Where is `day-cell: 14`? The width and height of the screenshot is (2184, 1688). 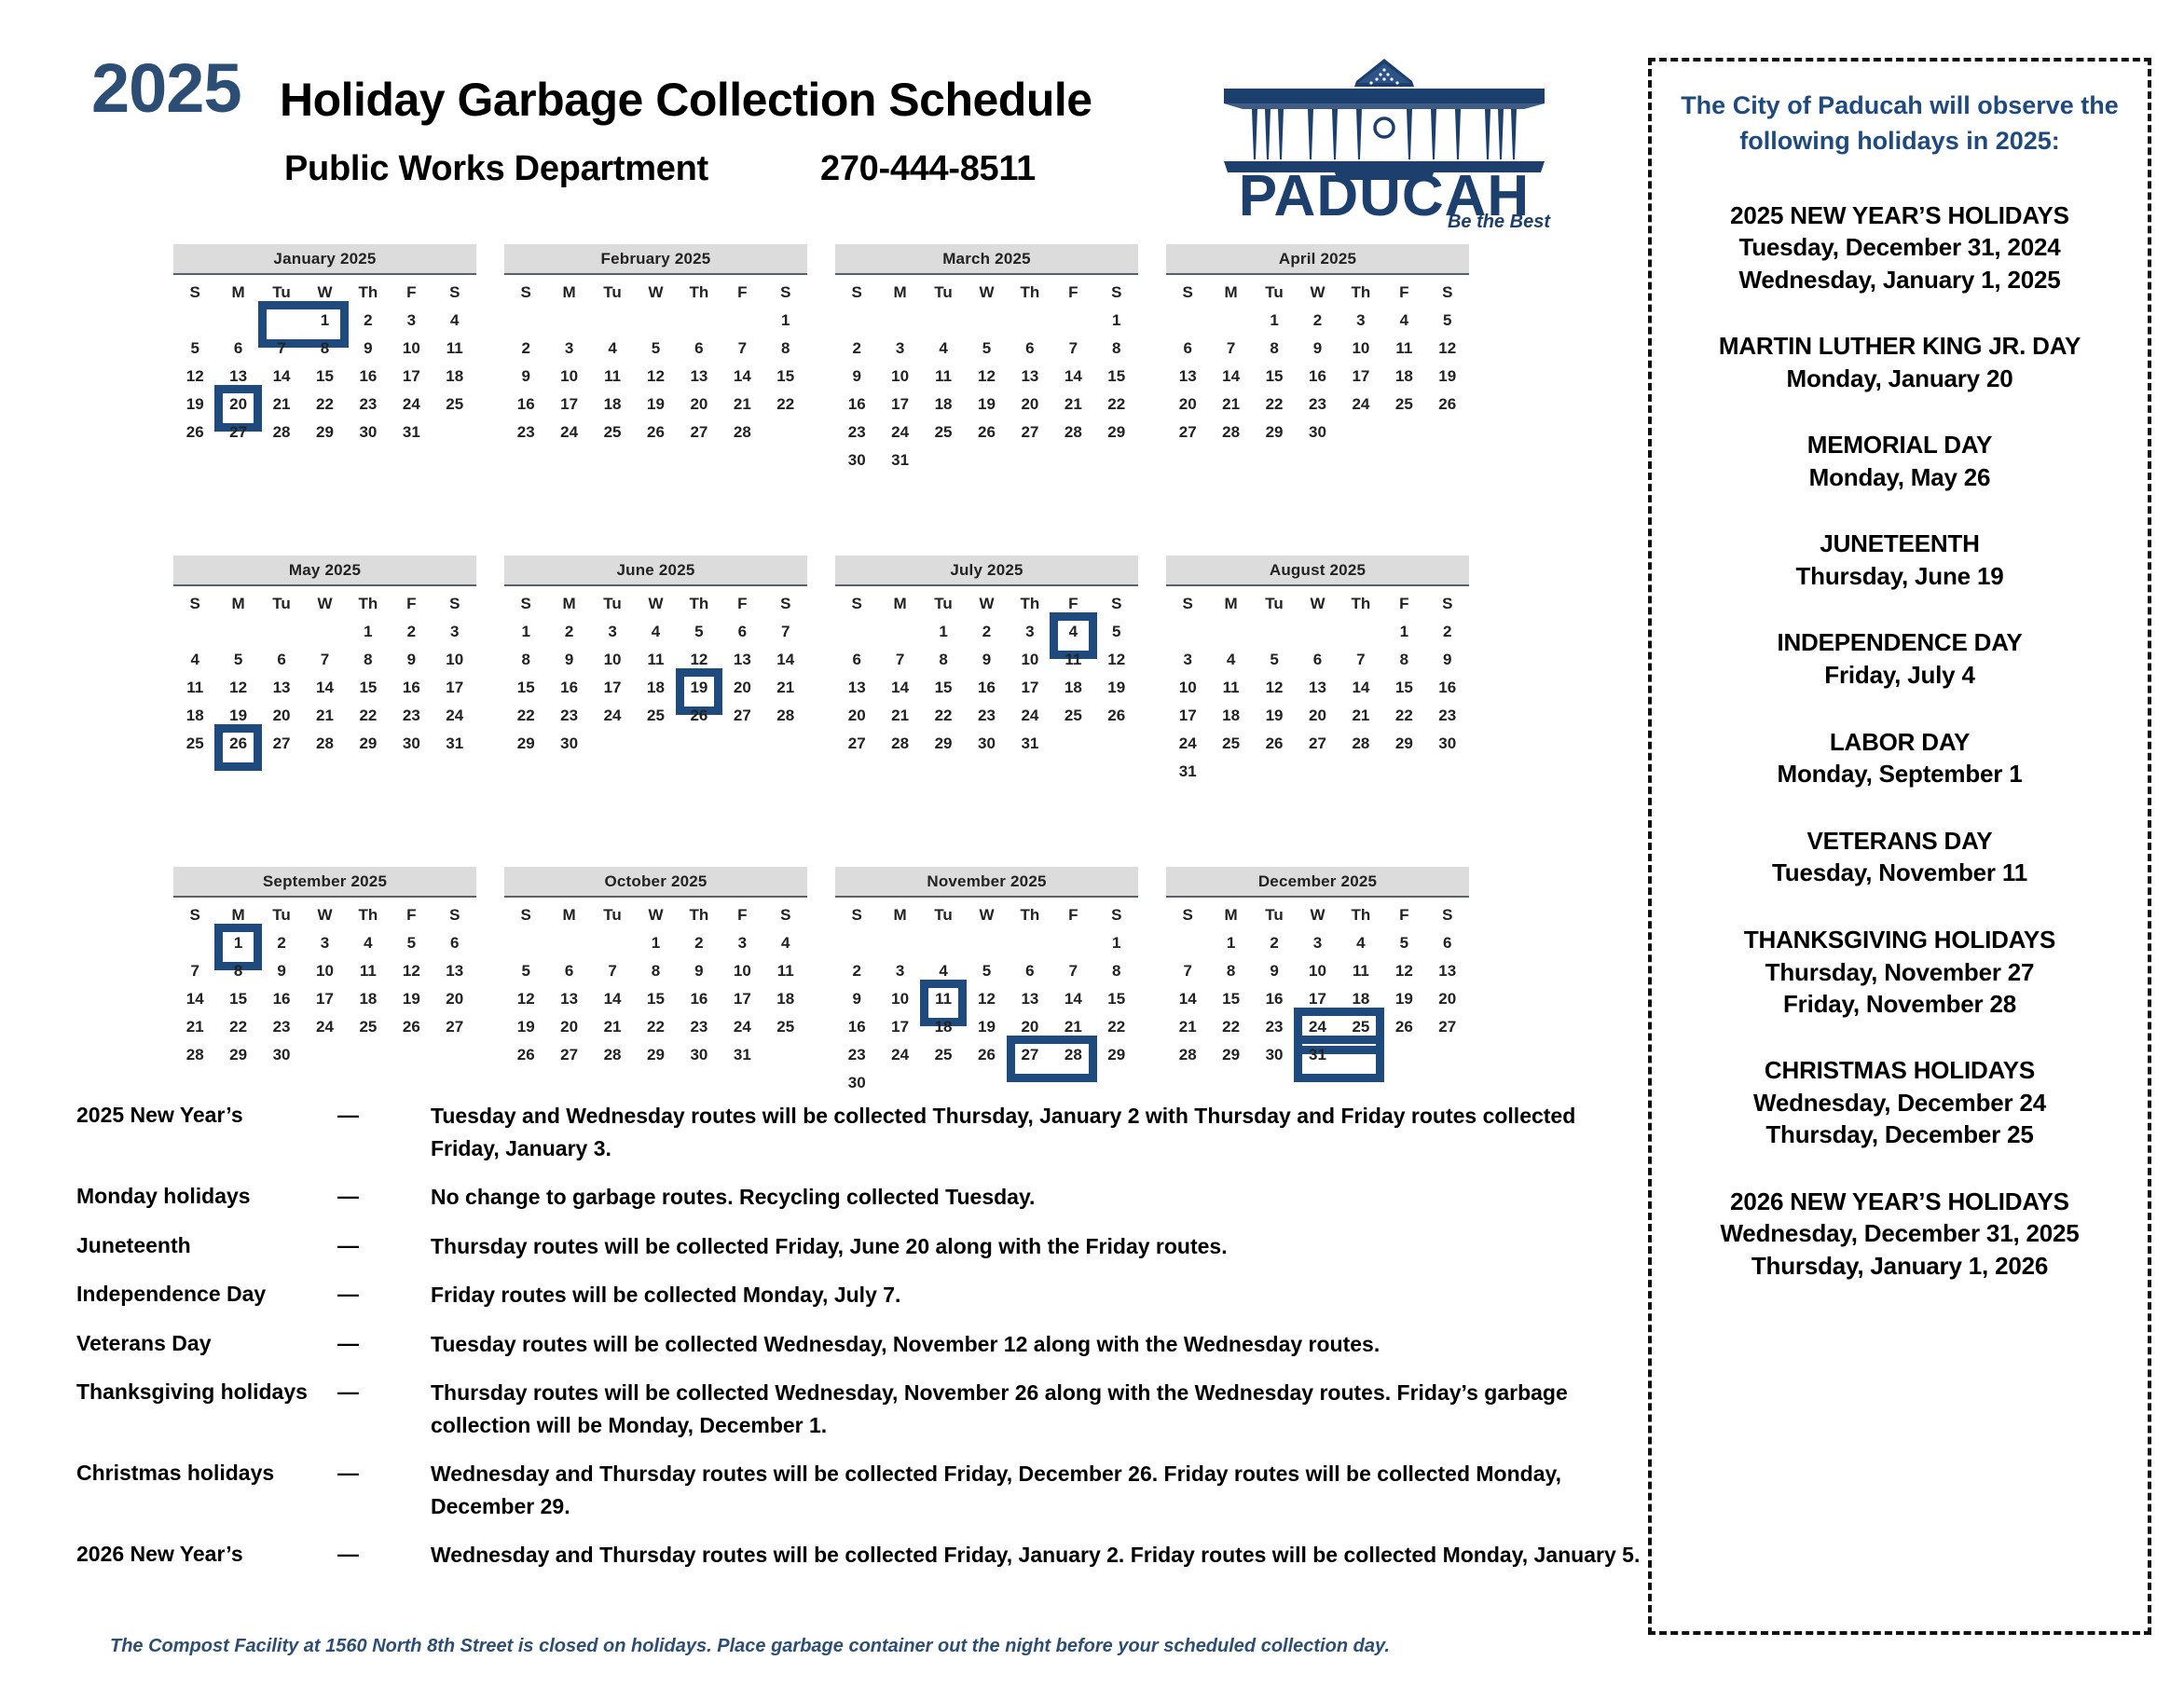 day-cell: 14 is located at coordinates (785, 660).